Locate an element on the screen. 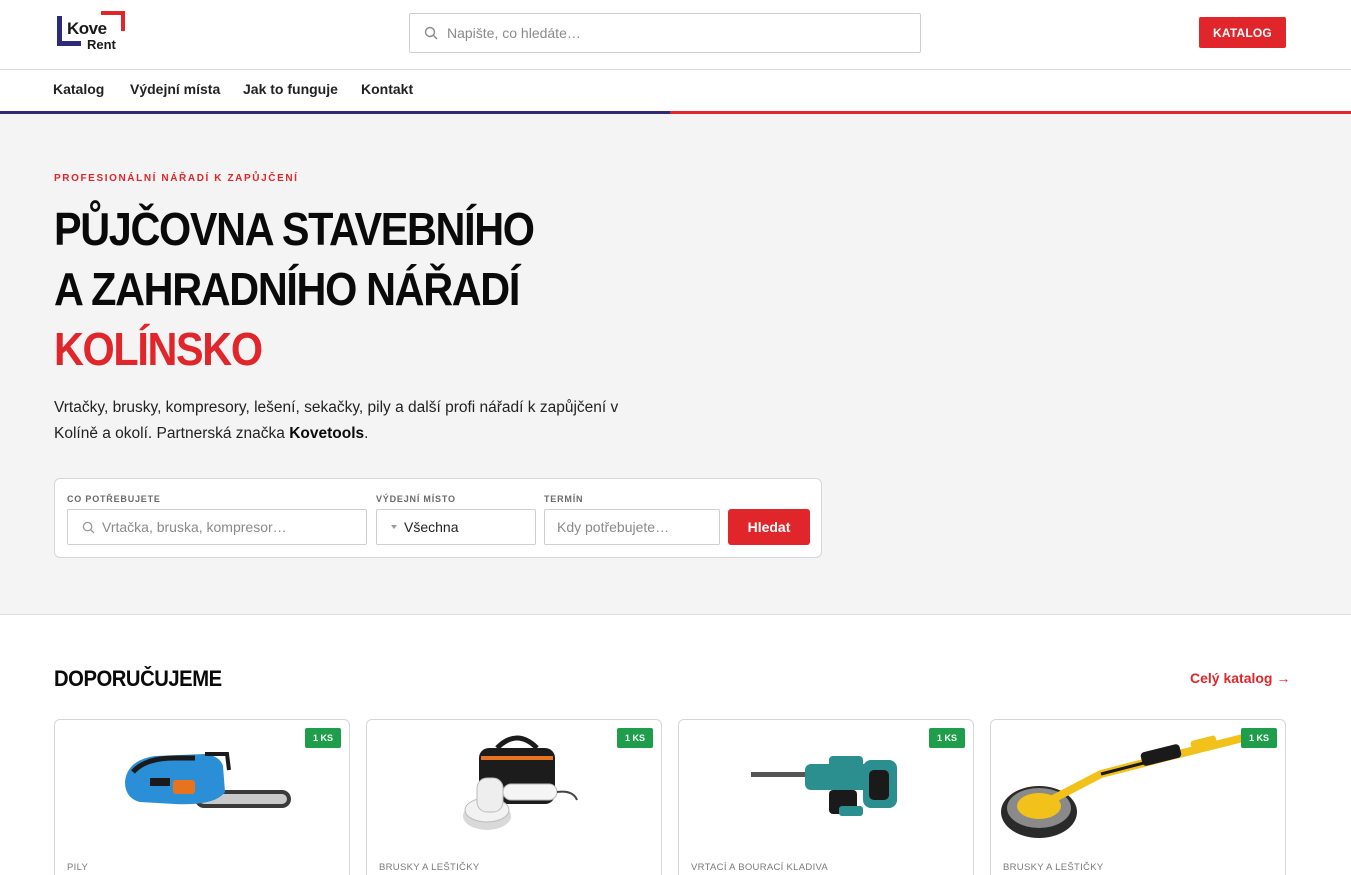  chevron-down-icon is located at coordinates (394, 527).